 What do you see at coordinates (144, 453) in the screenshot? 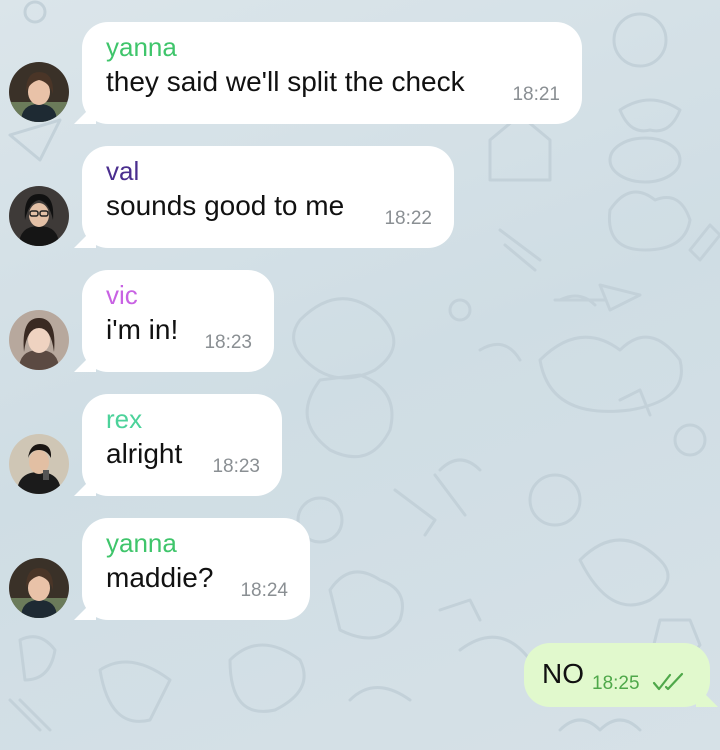
I see `message-text: alright` at bounding box center [144, 453].